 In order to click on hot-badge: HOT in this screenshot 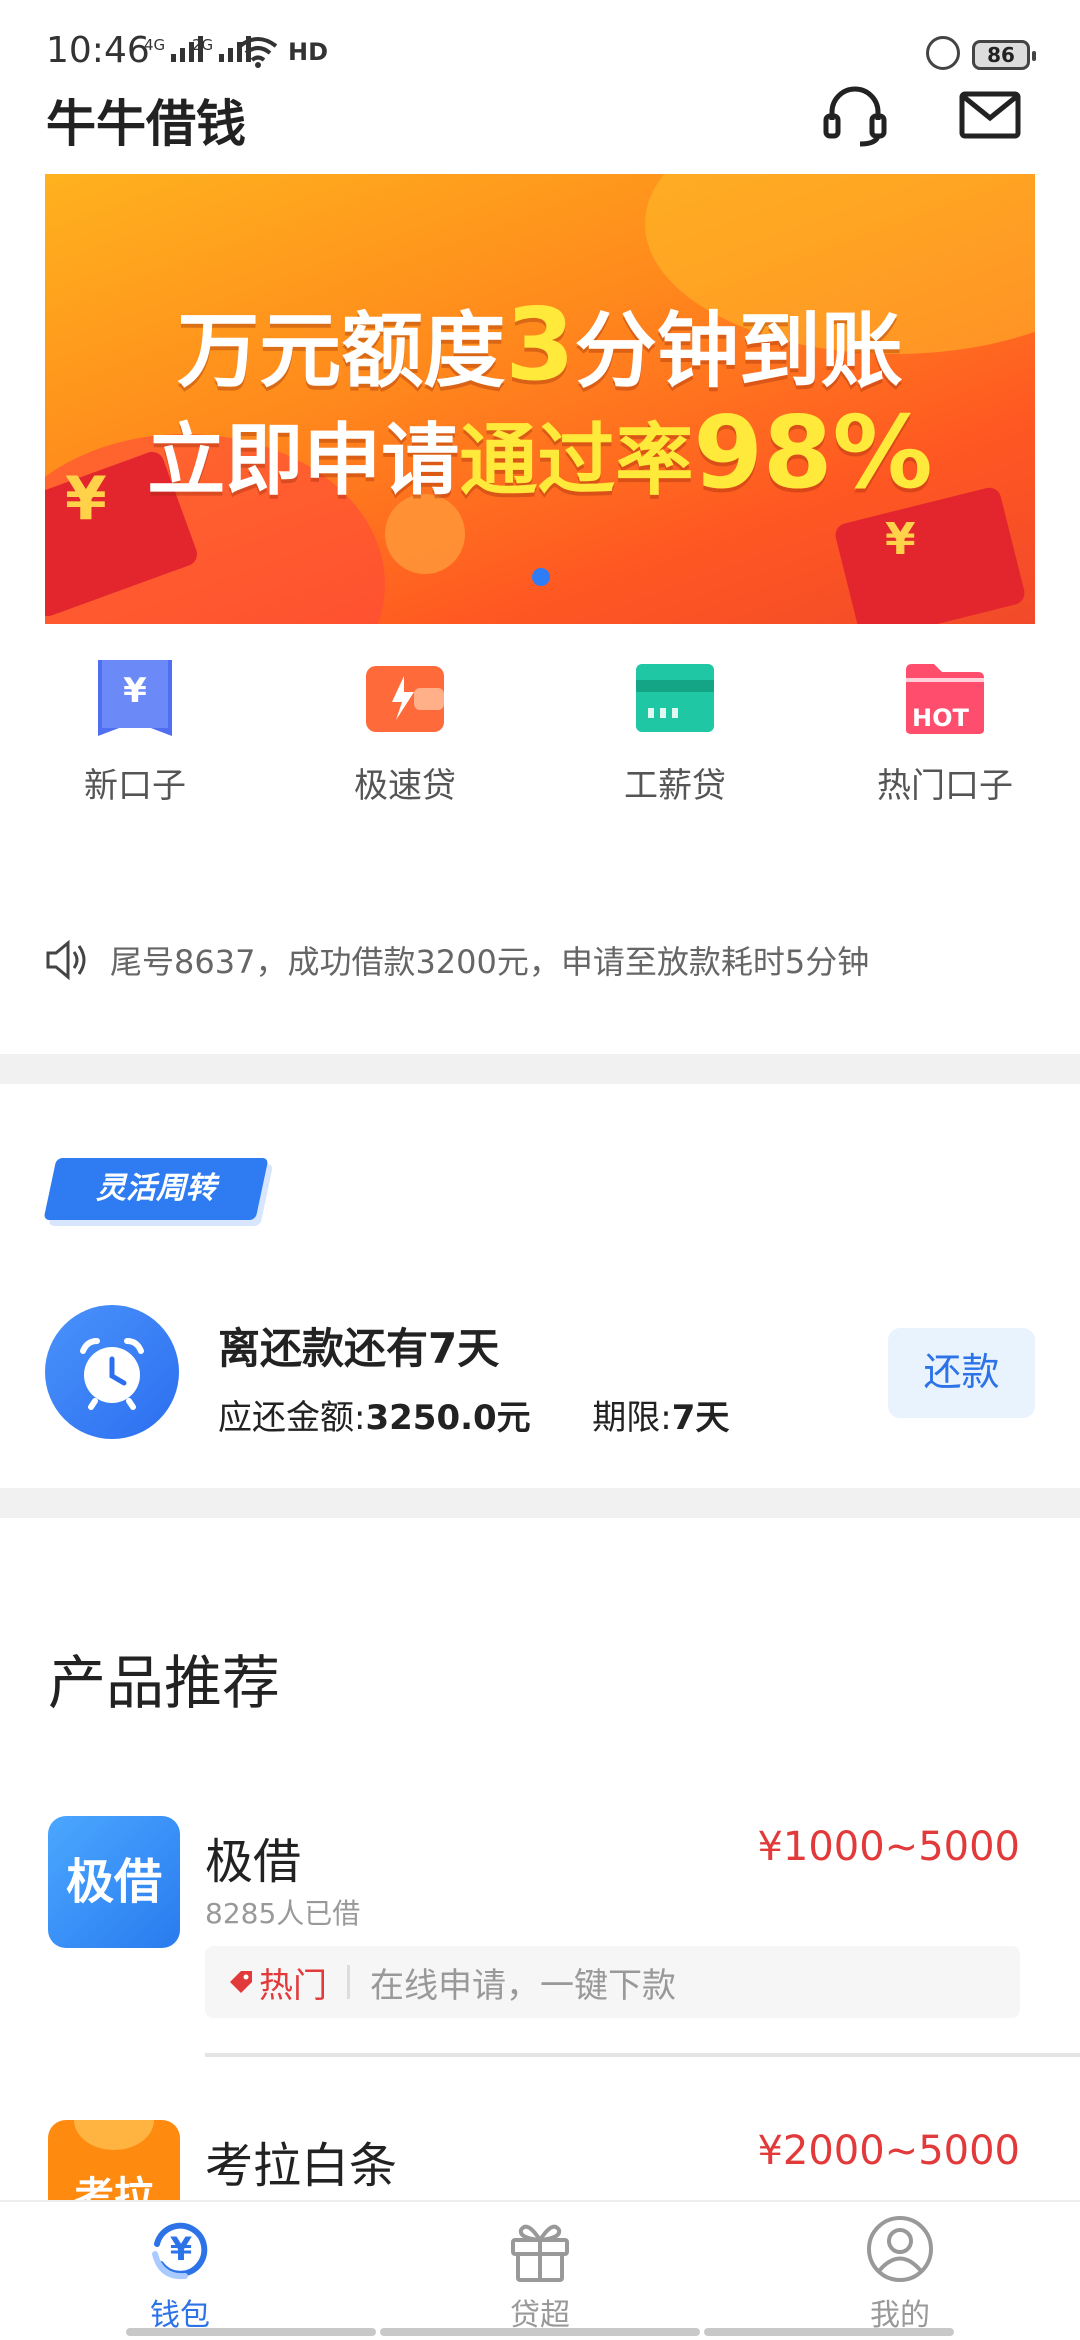, I will do `click(940, 718)`.